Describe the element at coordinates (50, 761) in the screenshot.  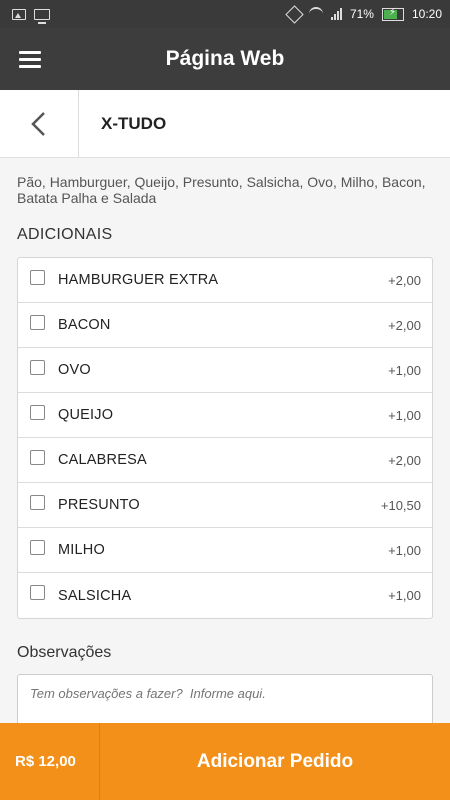
I see `total-price: R$ 12,00` at that location.